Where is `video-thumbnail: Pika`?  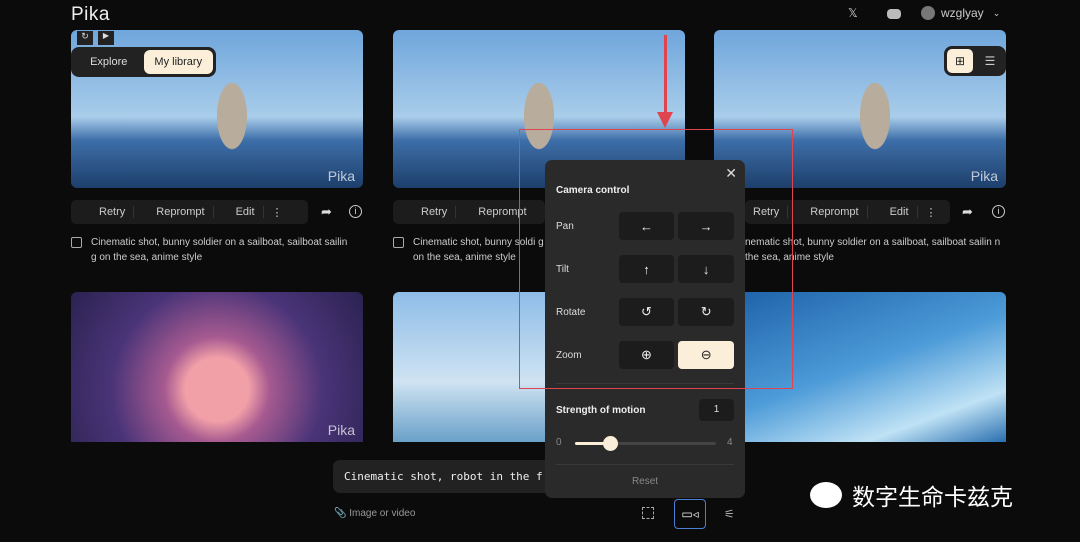 video-thumbnail: Pika is located at coordinates (217, 367).